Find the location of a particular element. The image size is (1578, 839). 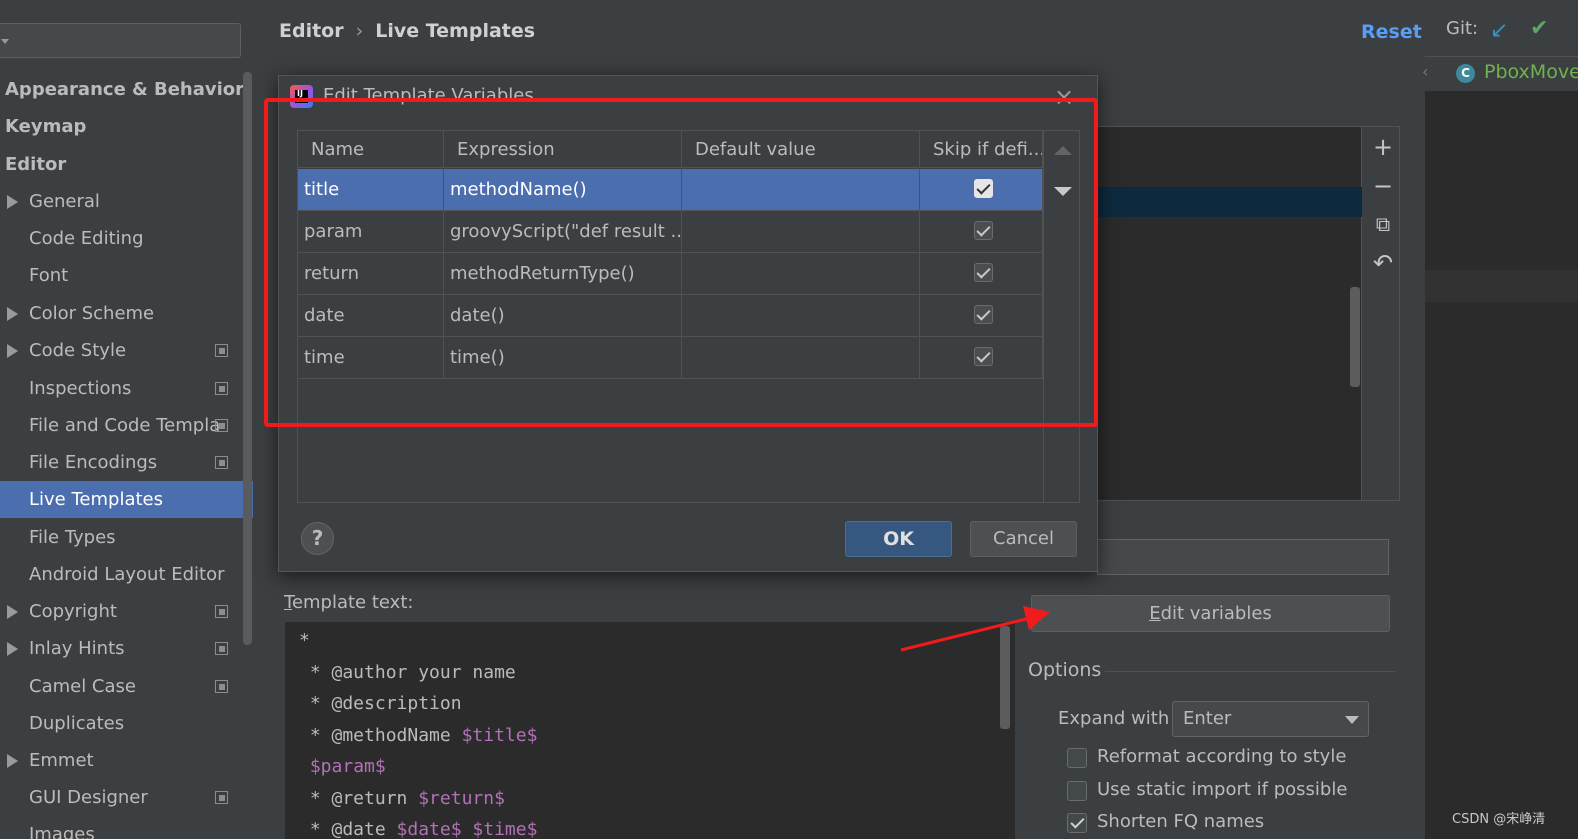

sidebar-item: File and Code Templa is located at coordinates (120, 425).